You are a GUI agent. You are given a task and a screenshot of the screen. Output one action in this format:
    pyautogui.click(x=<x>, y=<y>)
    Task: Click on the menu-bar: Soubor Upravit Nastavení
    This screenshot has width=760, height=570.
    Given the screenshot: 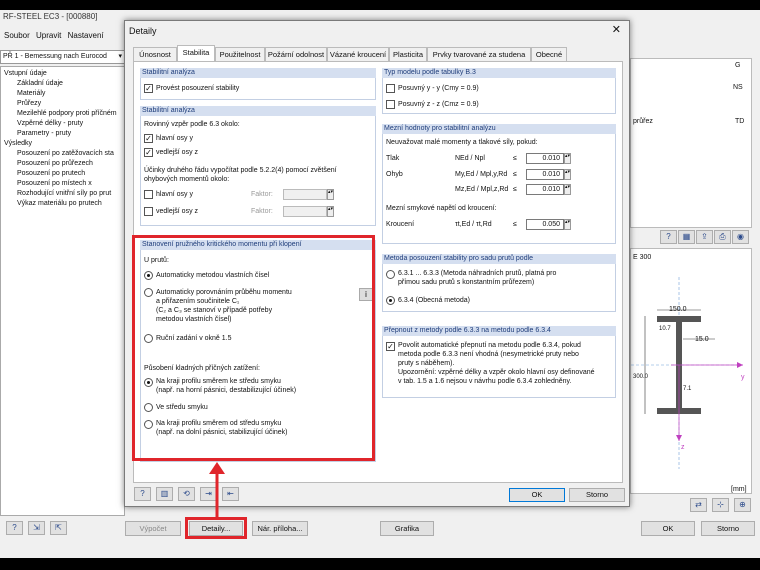 What is the action you would take?
    pyautogui.click(x=62, y=36)
    